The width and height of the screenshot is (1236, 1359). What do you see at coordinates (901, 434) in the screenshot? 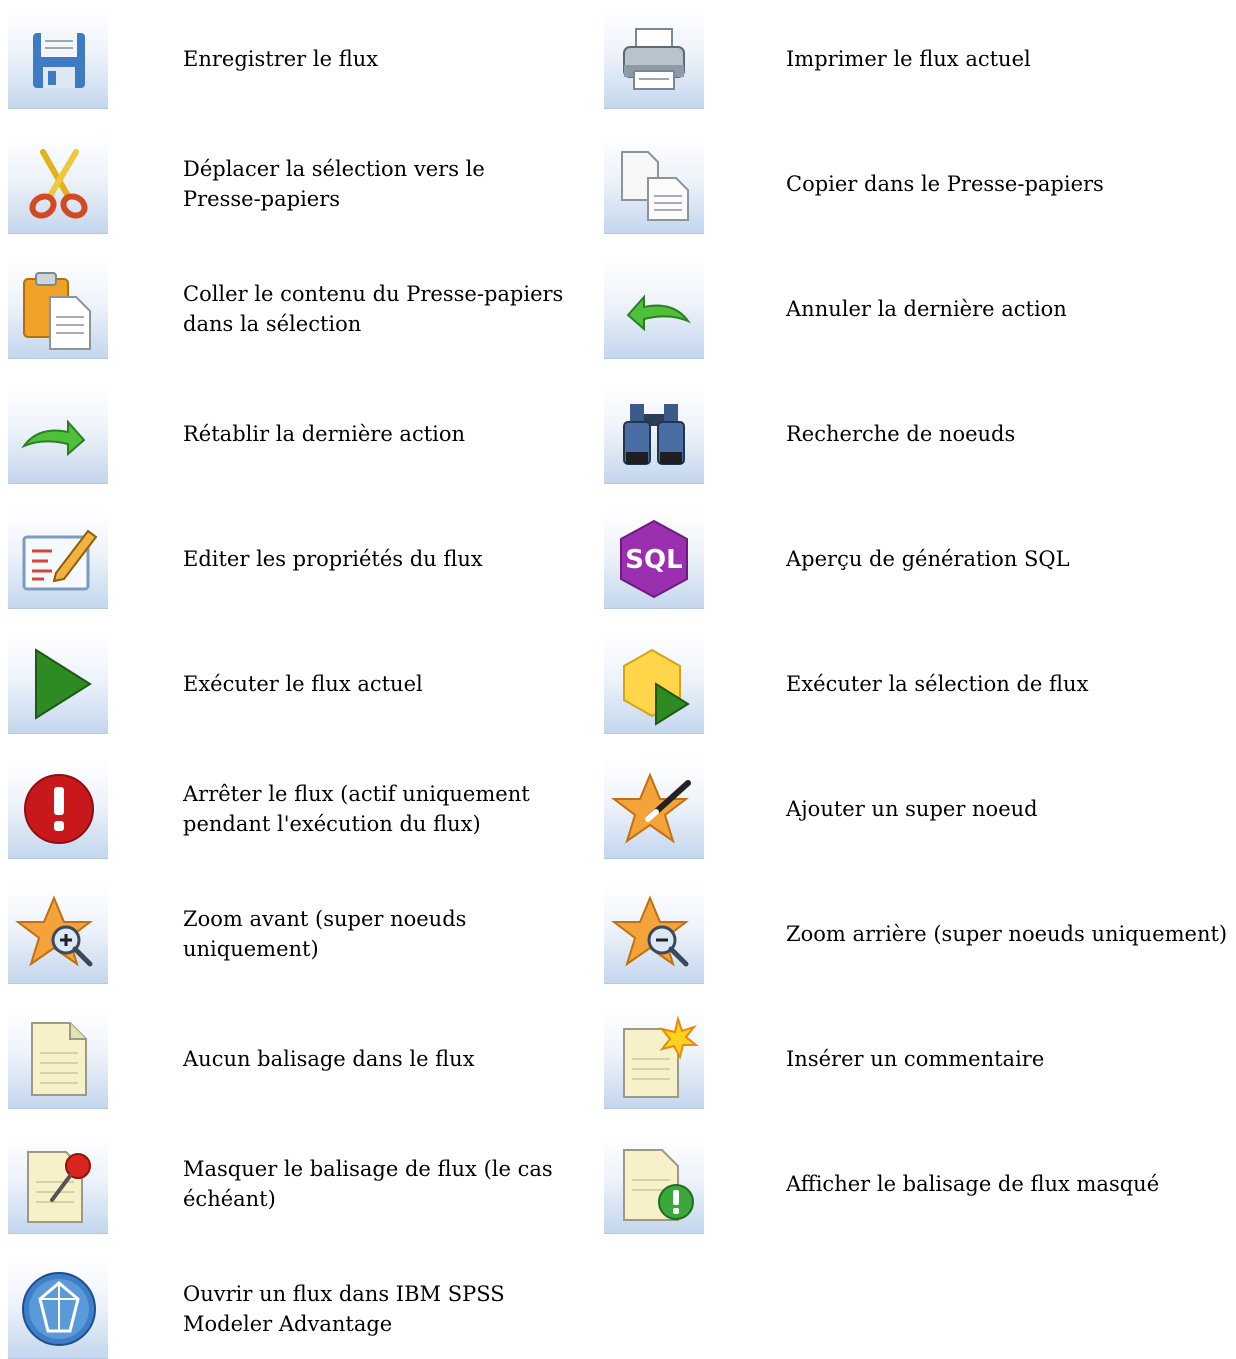
I see `find-nodes-label: Recherche de noeuds` at bounding box center [901, 434].